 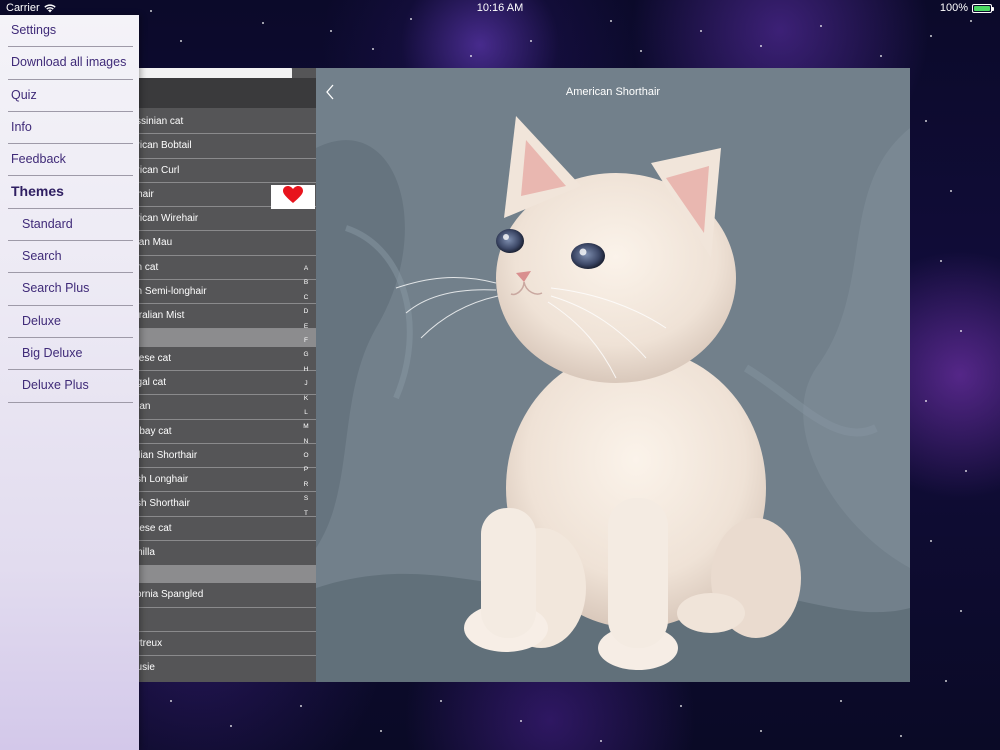 I want to click on index-letter: S, so click(x=306, y=499).